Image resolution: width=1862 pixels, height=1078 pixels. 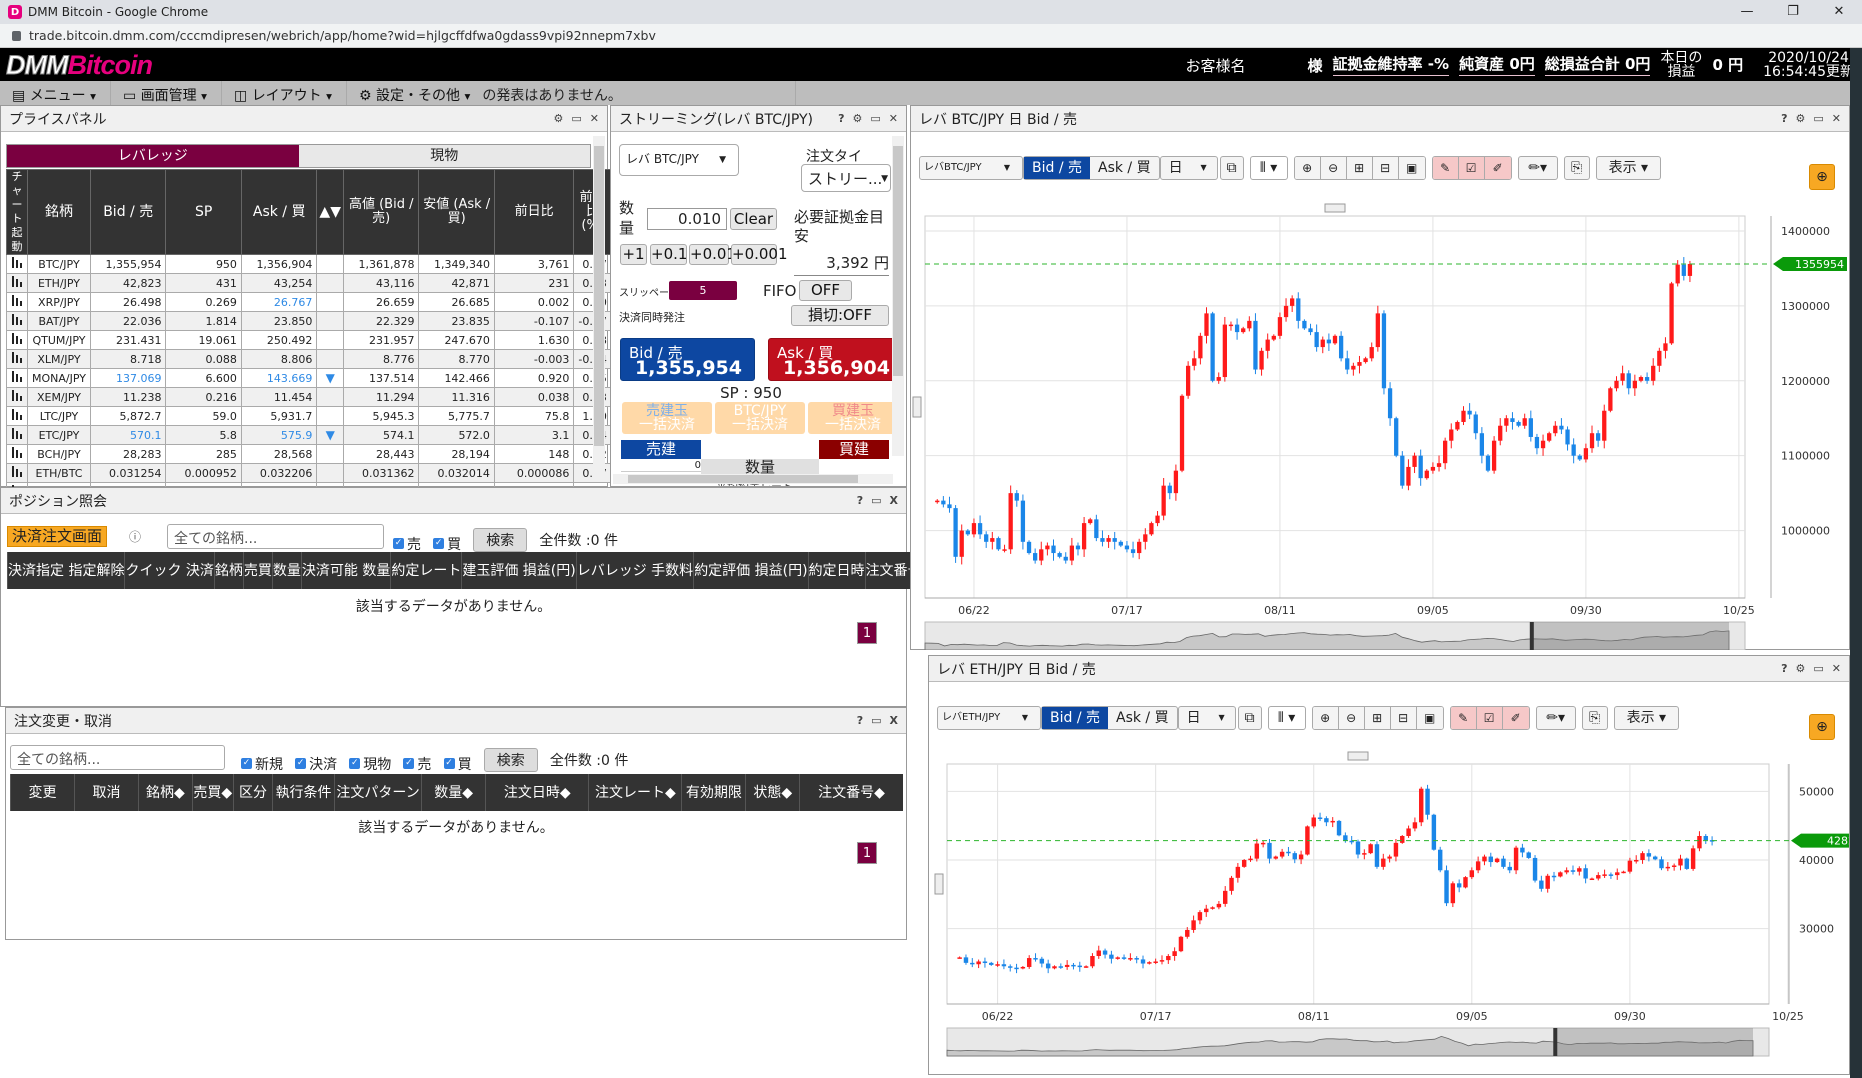 What do you see at coordinates (55, 93) in the screenshot?
I see `menu-main: ▤ メニュー ▾` at bounding box center [55, 93].